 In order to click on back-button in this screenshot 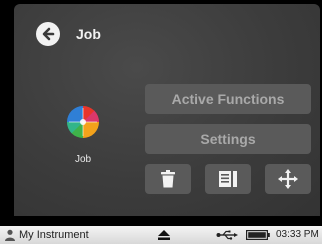, I will do `click(48, 34)`.